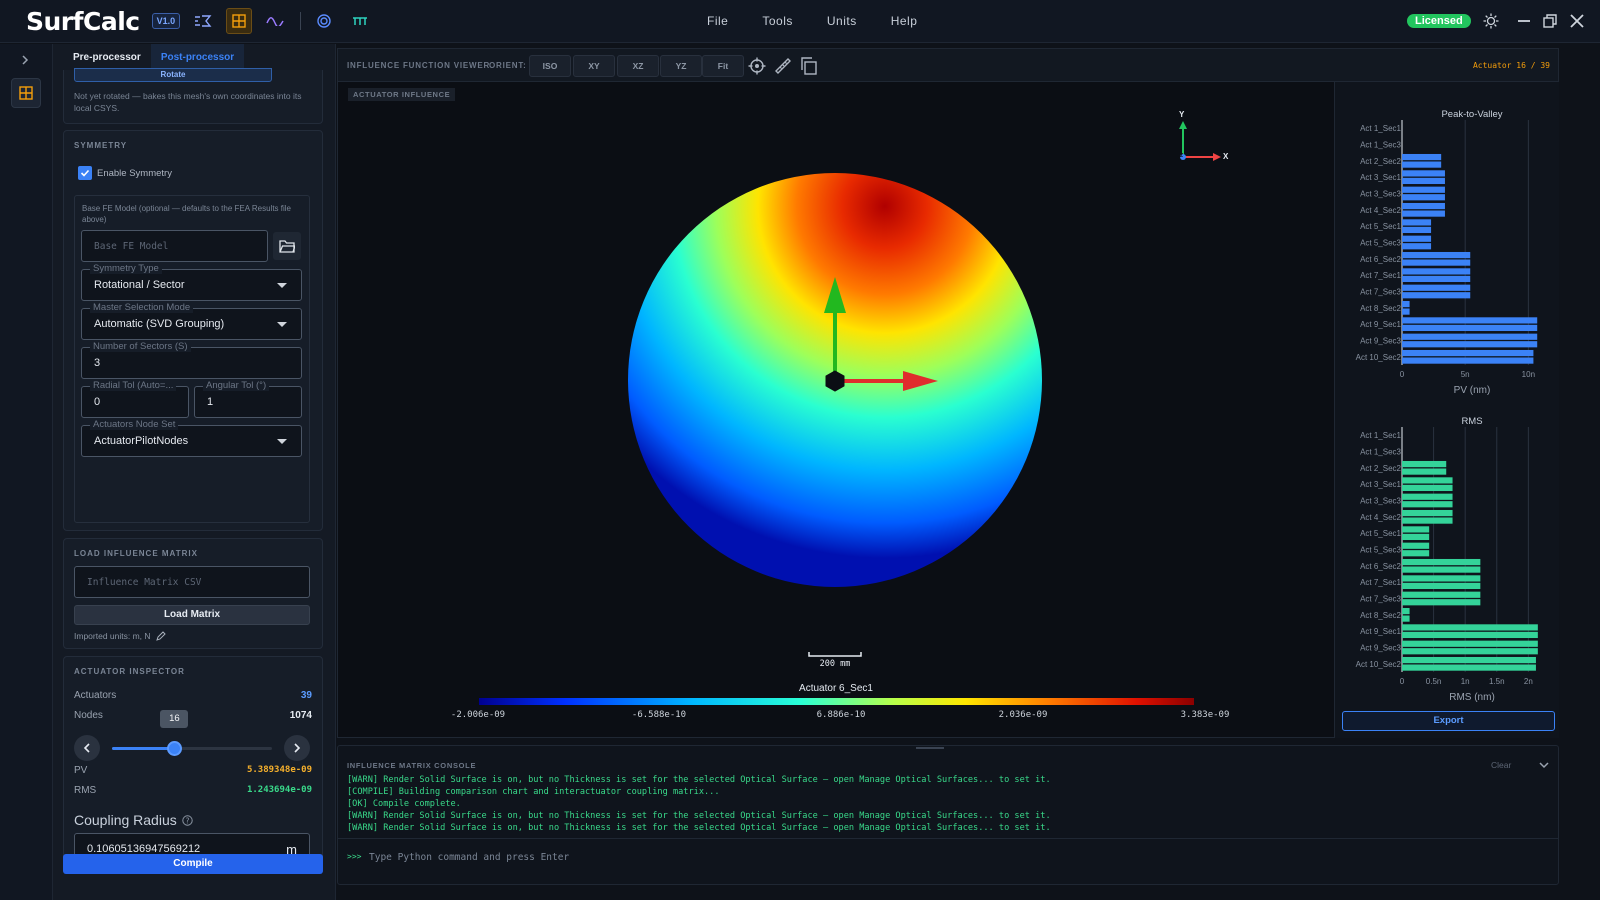 This screenshot has height=900, width=1600. Describe the element at coordinates (187, 820) in the screenshot. I see `help-icon: ?` at that location.